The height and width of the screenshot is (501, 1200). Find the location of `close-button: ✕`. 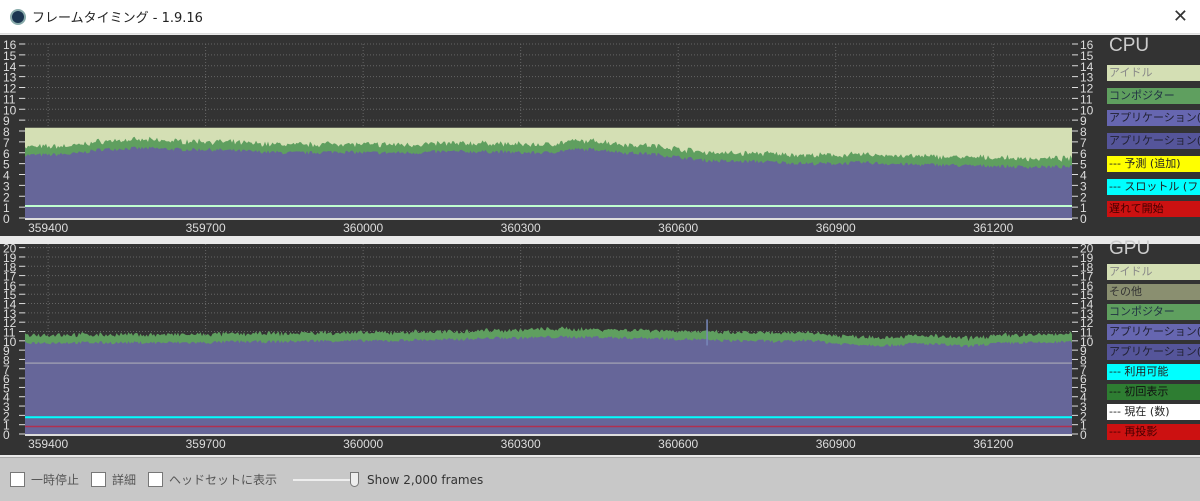

close-button: ✕ is located at coordinates (1180, 16).